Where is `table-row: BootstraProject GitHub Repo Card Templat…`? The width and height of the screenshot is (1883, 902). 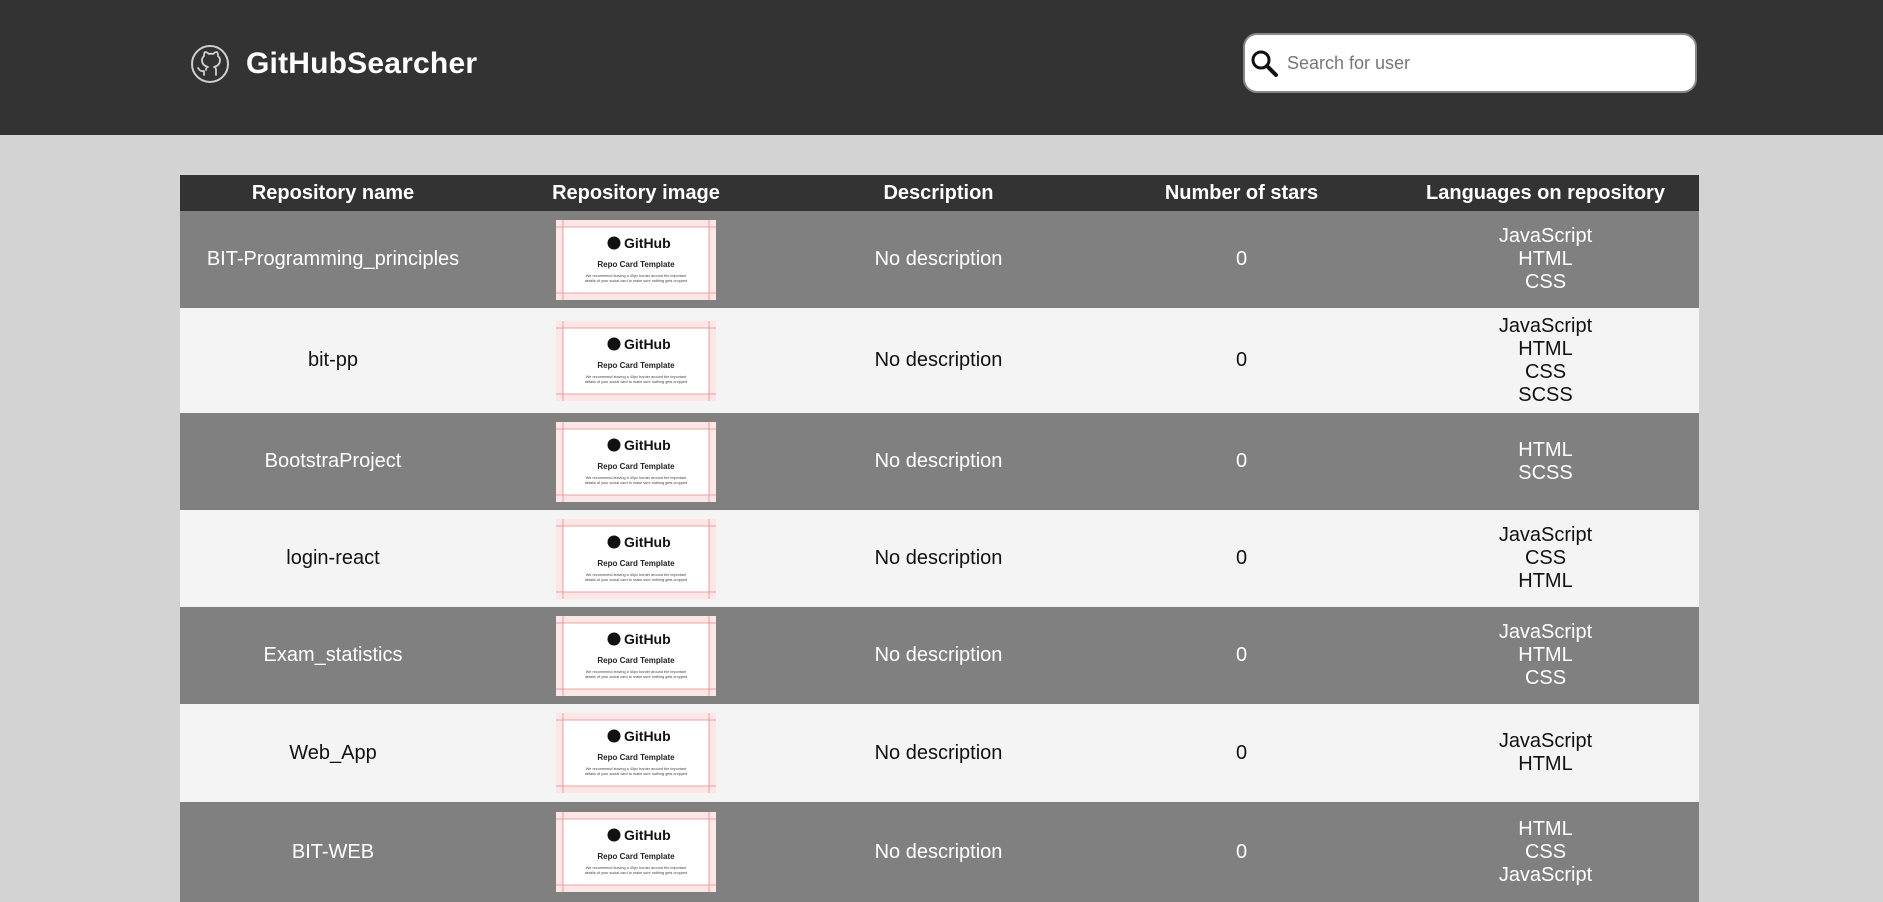
table-row: BootstraProject GitHub Repo Card Templat… is located at coordinates (939, 461).